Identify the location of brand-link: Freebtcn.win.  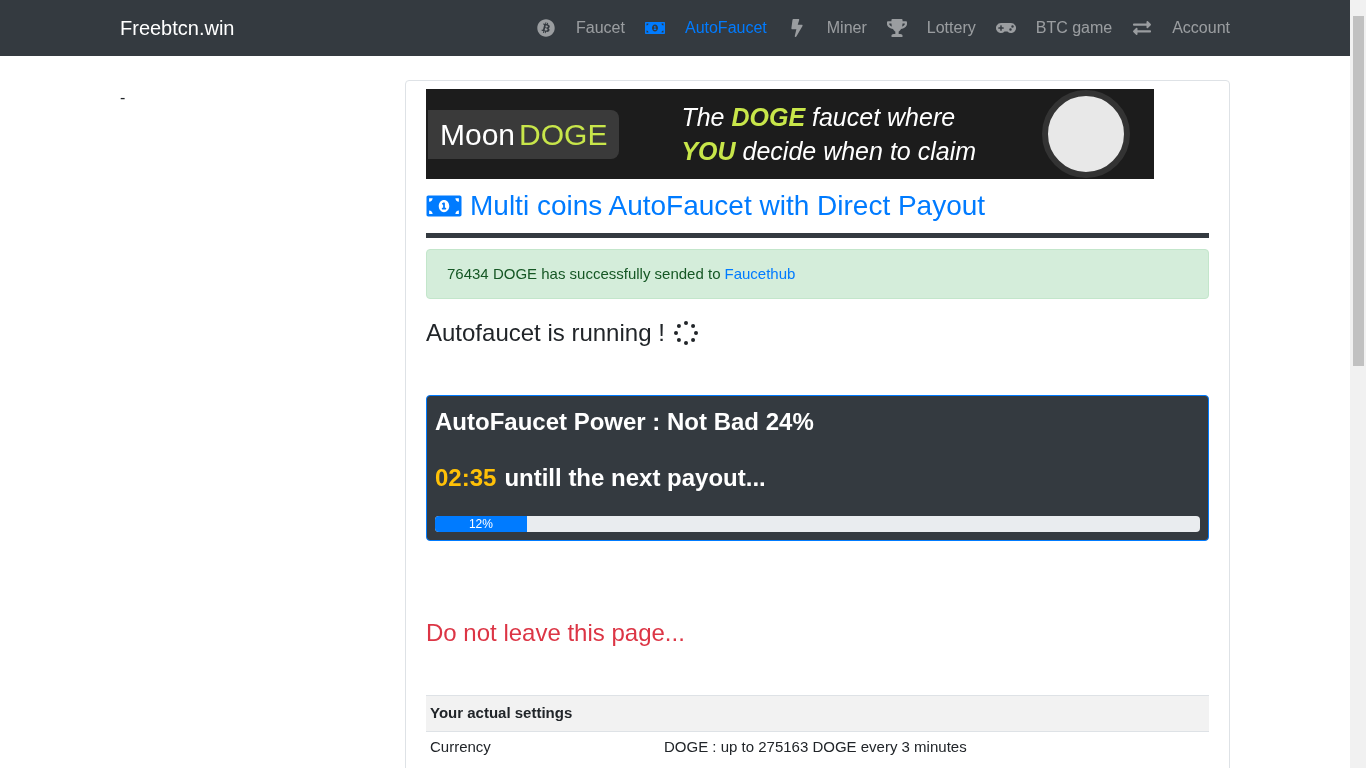
(177, 28).